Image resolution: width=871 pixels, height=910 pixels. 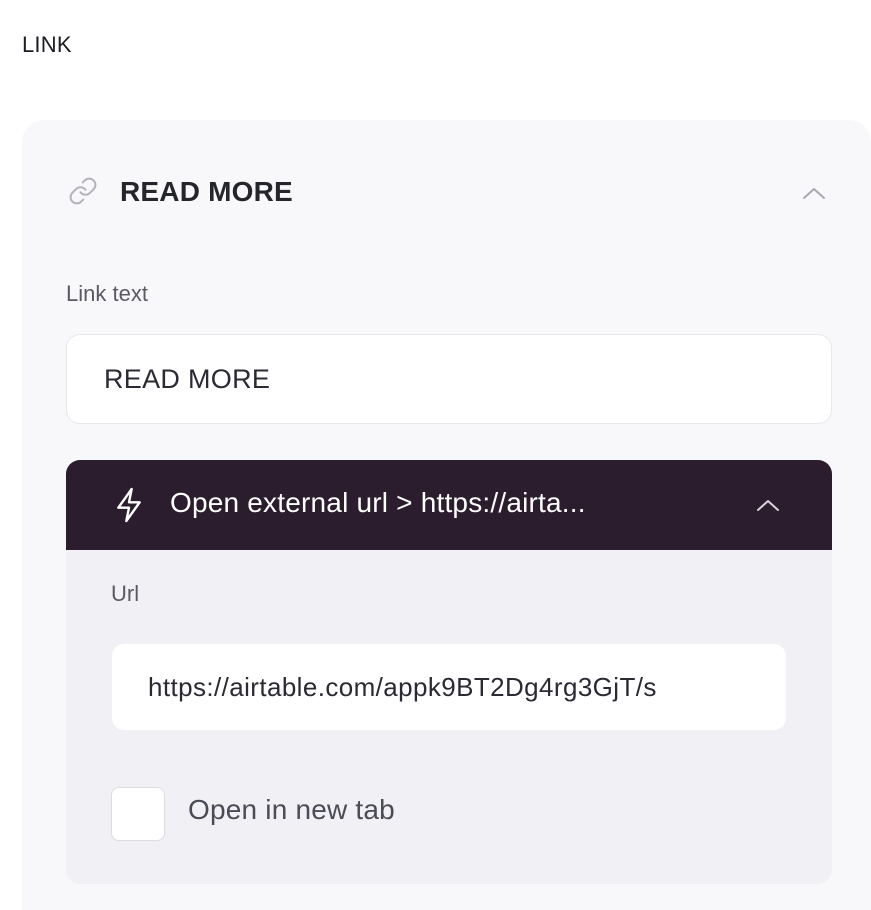 What do you see at coordinates (129, 505) in the screenshot?
I see `lightning-bolt-icon` at bounding box center [129, 505].